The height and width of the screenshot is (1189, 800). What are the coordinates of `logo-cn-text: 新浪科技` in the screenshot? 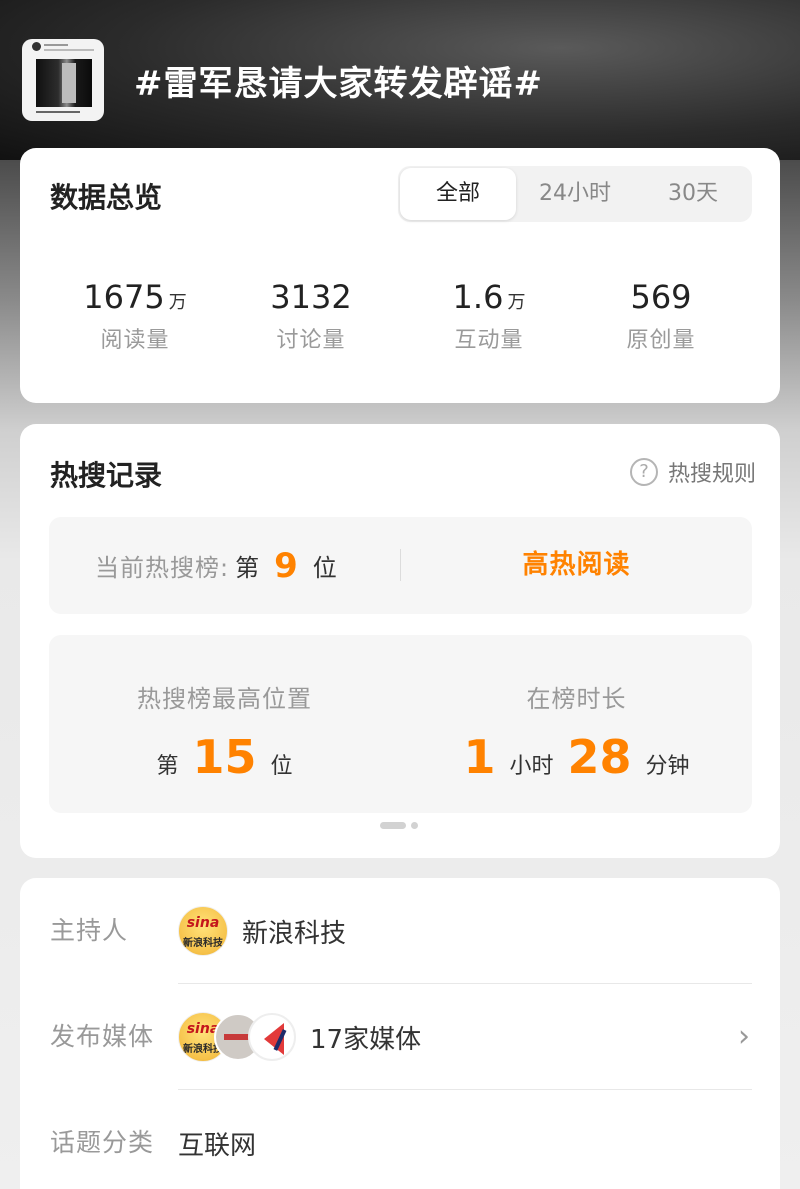 It's located at (203, 943).